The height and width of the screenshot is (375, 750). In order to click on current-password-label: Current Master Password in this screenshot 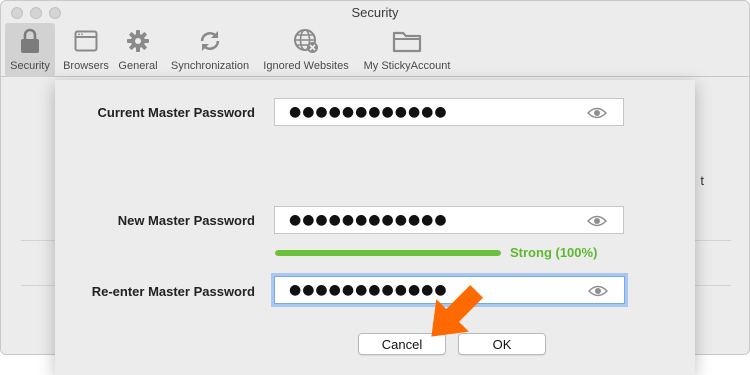, I will do `click(176, 112)`.